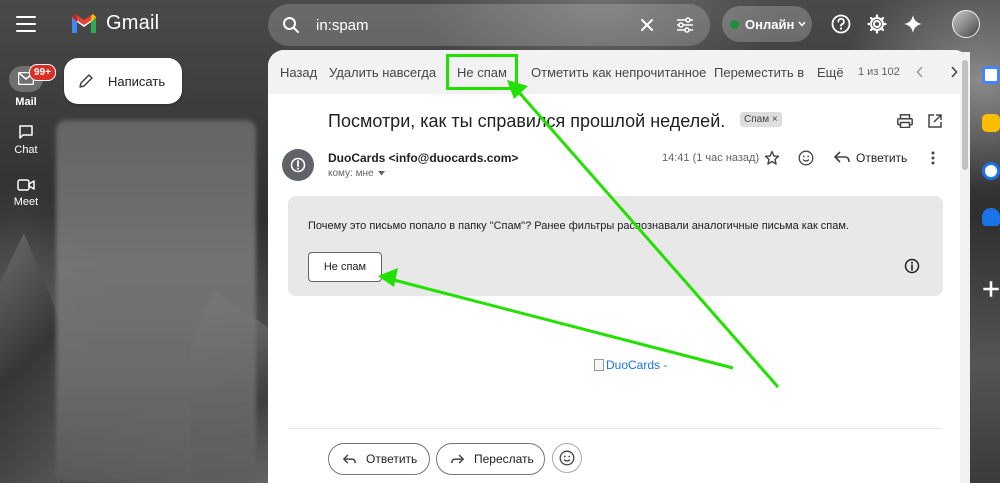 The height and width of the screenshot is (483, 1000). What do you see at coordinates (991, 289) in the screenshot?
I see `add-addon-icon` at bounding box center [991, 289].